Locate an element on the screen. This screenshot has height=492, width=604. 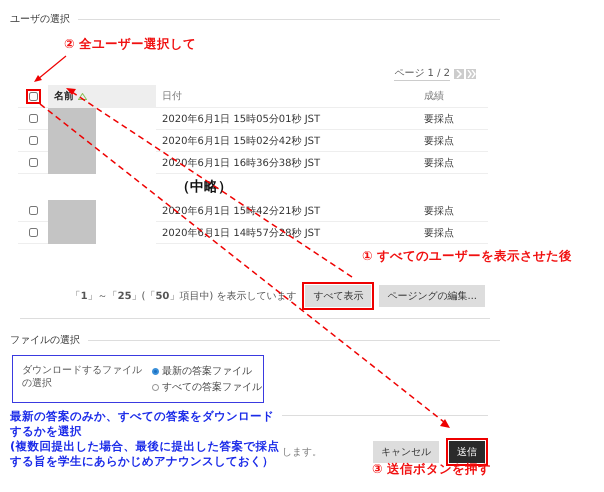
annotation-note: 最新の答案のみか、すべての答案をダウンロードするかを選択 is located at coordinates (142, 424).